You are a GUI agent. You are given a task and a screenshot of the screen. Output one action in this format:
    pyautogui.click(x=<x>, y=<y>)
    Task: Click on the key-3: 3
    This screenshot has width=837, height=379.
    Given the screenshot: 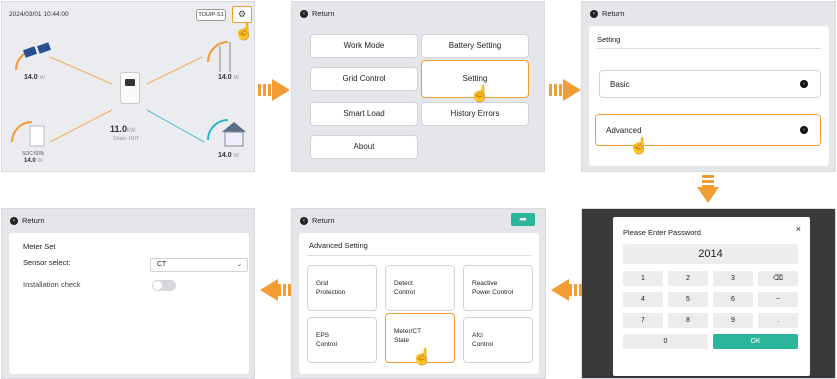 What is the action you would take?
    pyautogui.click(x=733, y=278)
    